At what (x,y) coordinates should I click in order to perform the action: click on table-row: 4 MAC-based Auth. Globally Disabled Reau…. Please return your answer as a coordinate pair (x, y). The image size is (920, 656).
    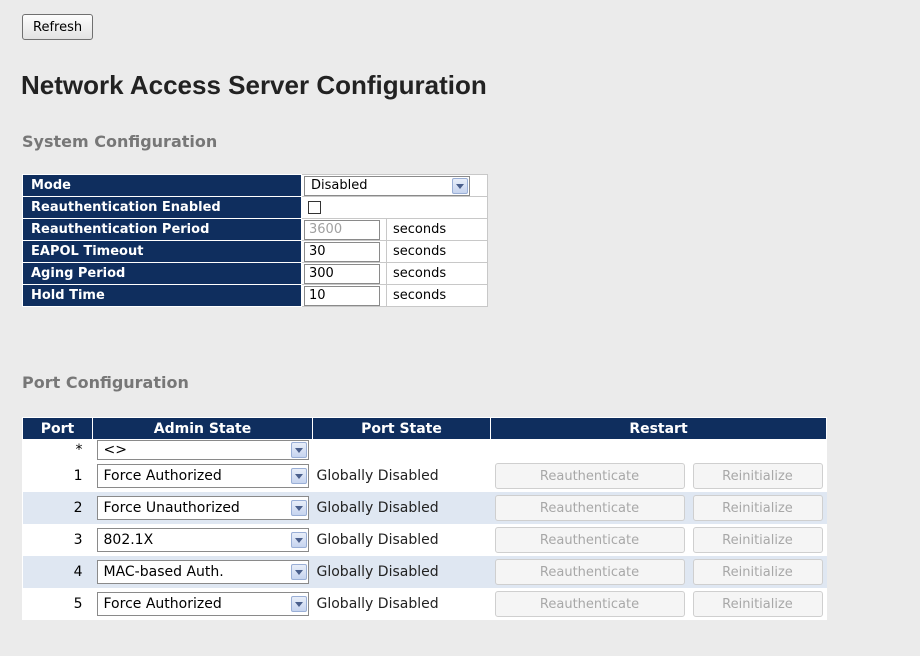
    Looking at the image, I should click on (424, 572).